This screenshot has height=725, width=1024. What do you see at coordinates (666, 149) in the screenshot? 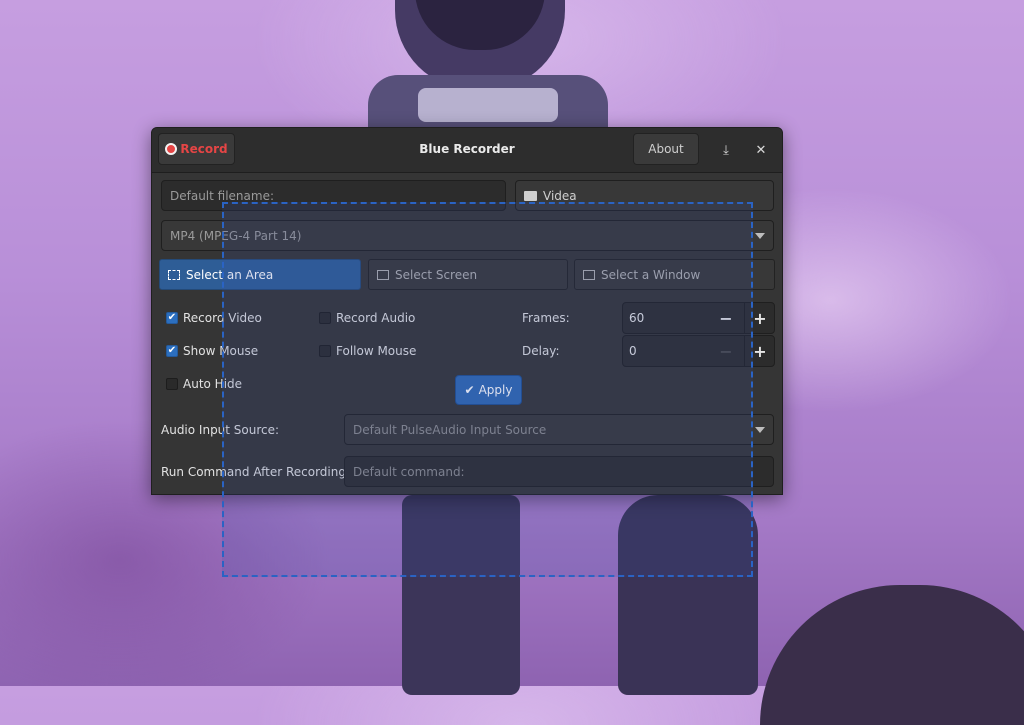
I see `about-button: About` at bounding box center [666, 149].